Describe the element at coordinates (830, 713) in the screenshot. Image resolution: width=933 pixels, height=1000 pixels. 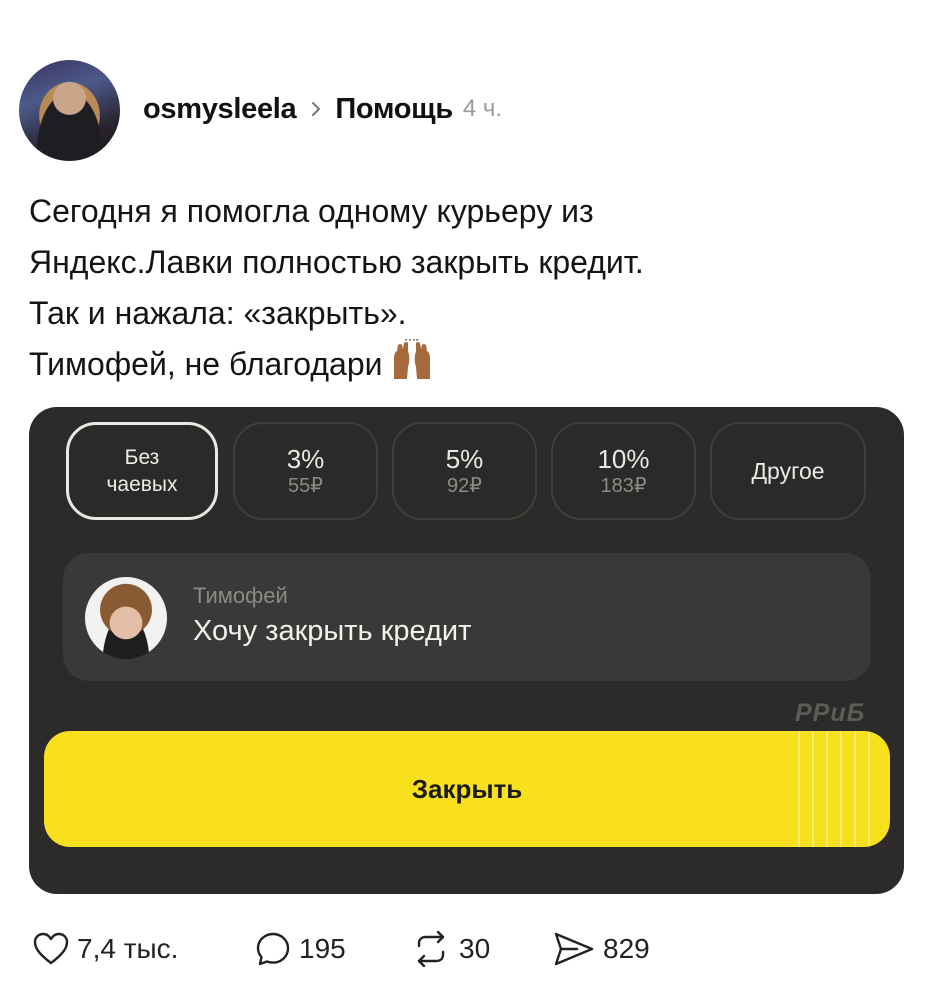
I see `watermark: РРиБ` at that location.